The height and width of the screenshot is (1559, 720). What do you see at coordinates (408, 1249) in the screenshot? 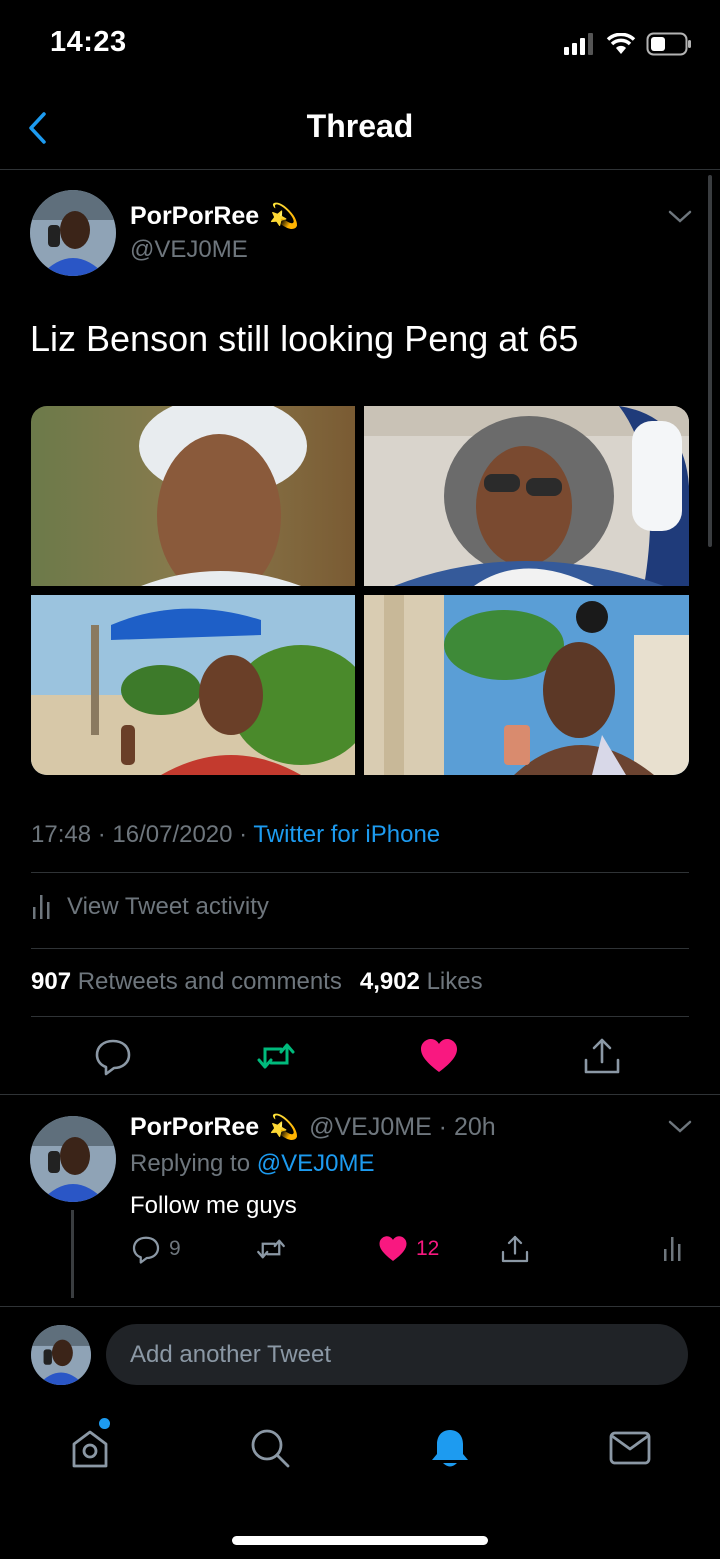
I see `reply-like-button: 12` at bounding box center [408, 1249].